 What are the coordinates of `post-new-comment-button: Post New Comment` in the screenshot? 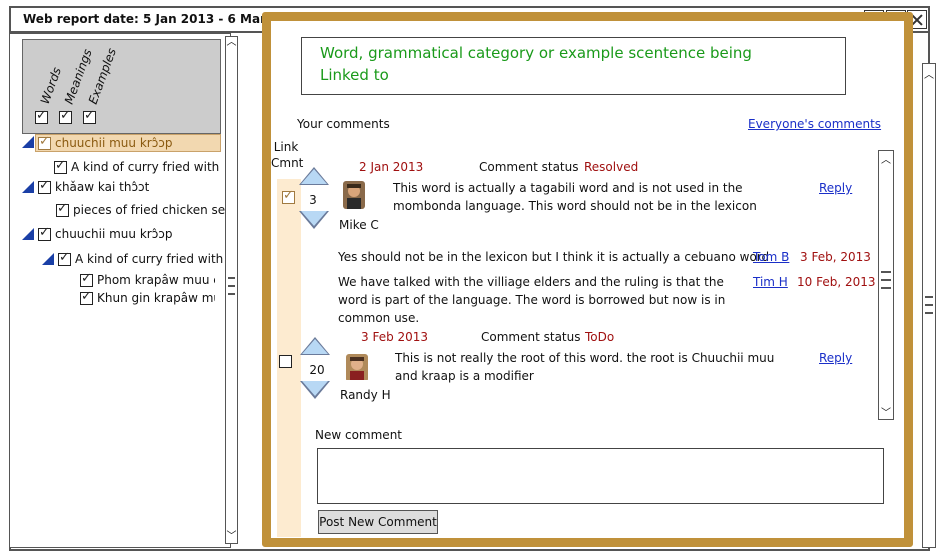 It's located at (378, 522).